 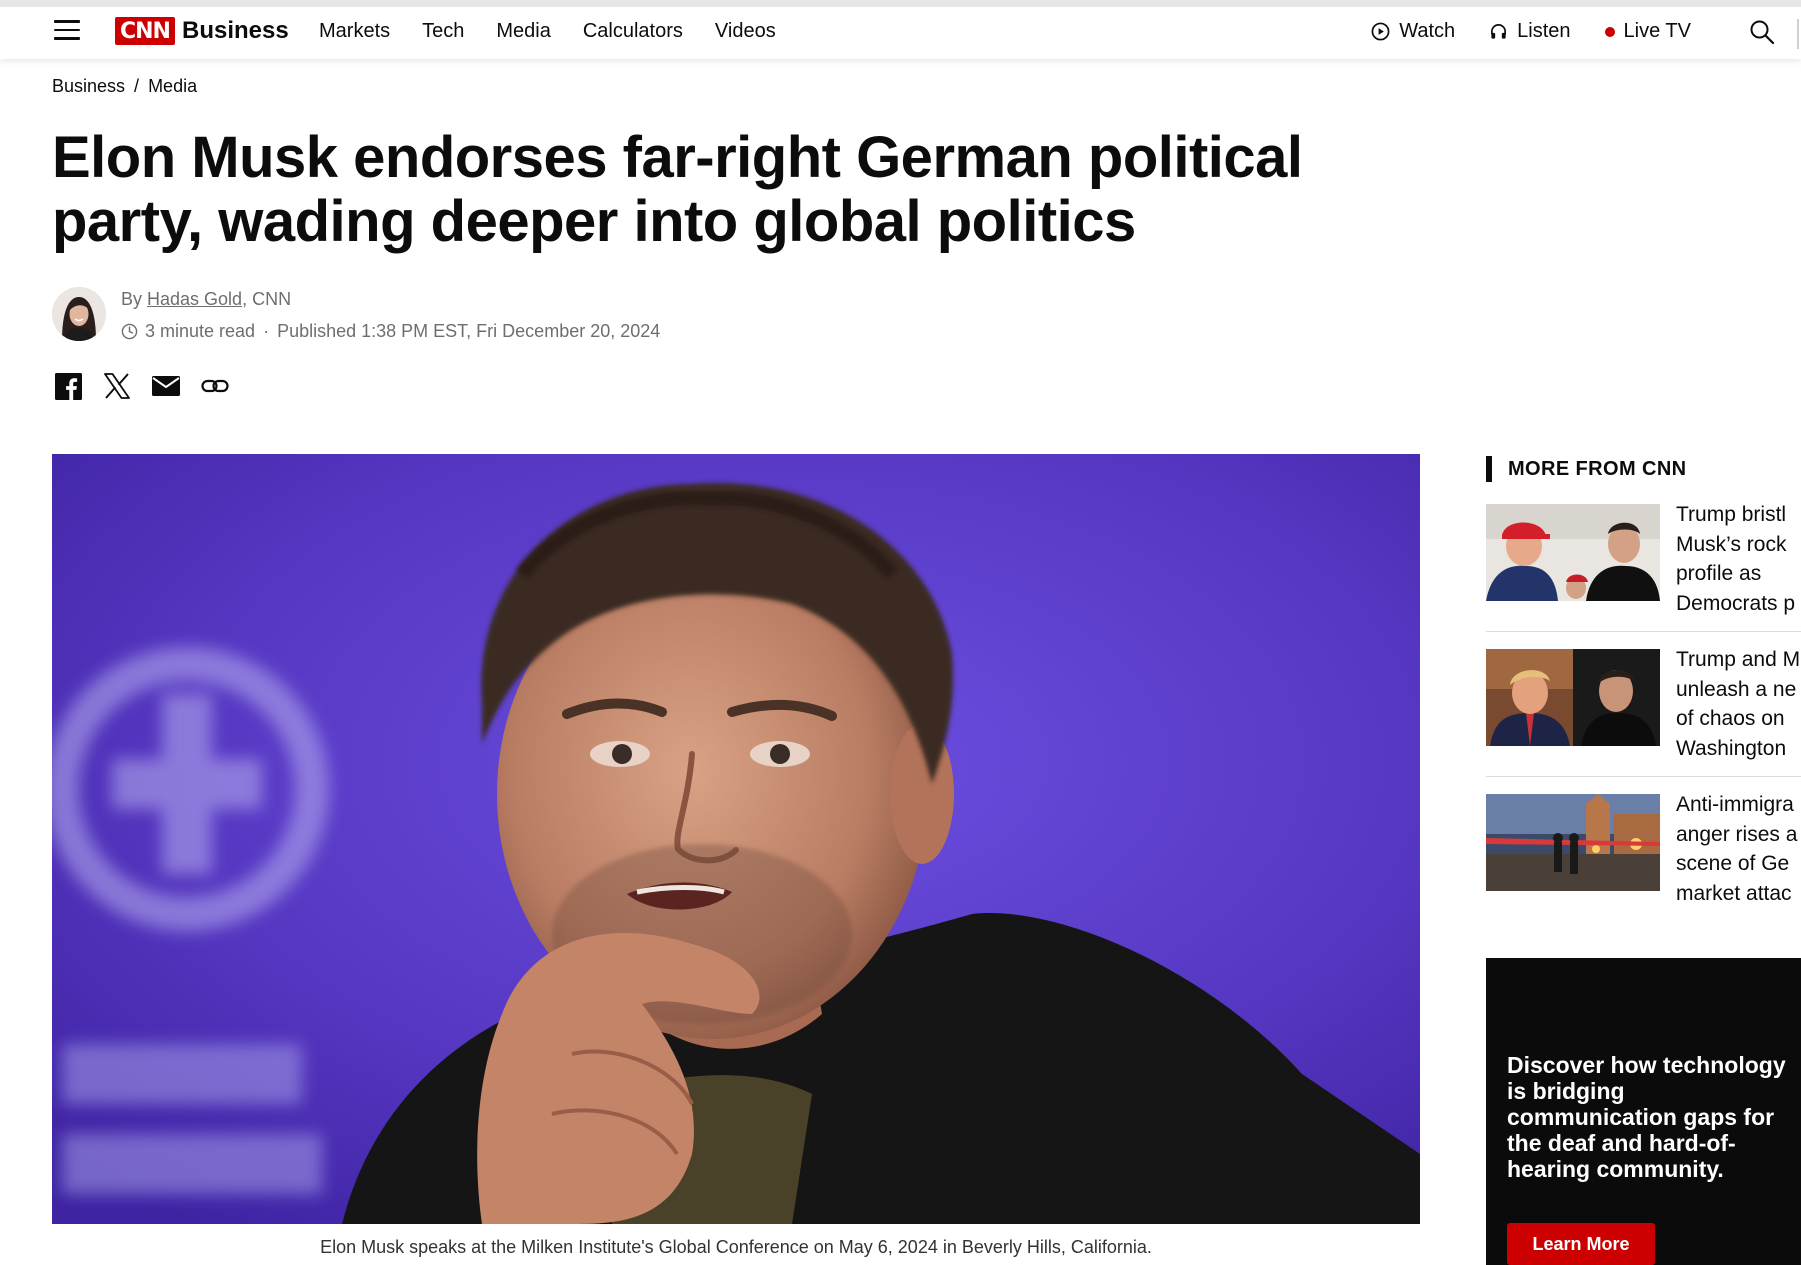 I want to click on clock-icon, so click(x=129, y=331).